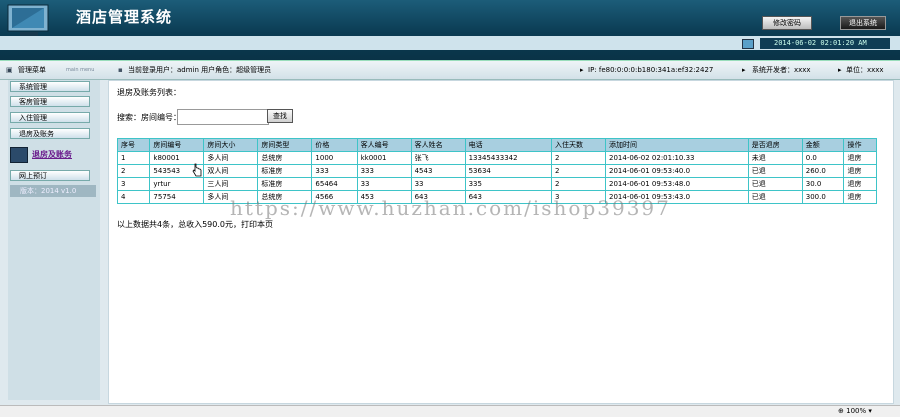 The height and width of the screenshot is (417, 900). What do you see at coordinates (285, 145) in the screenshot?
I see `col-header: 房间类型` at bounding box center [285, 145].